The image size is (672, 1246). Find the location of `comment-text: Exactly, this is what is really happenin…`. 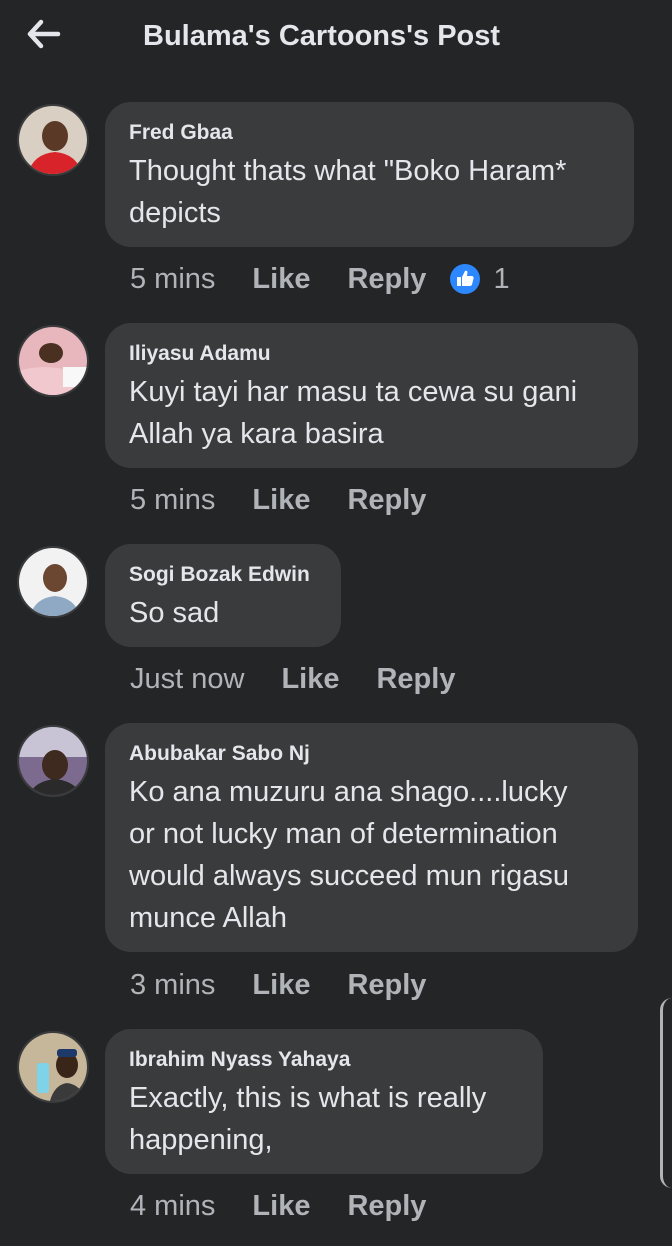

comment-text: Exactly, this is what is really happenin… is located at coordinates (308, 1119).